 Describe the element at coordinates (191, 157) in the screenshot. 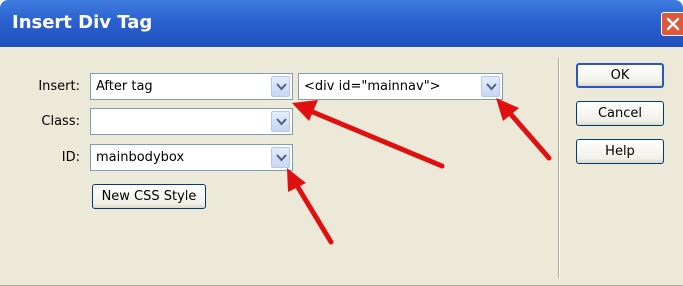

I see `id-select: mainbodybox` at that location.